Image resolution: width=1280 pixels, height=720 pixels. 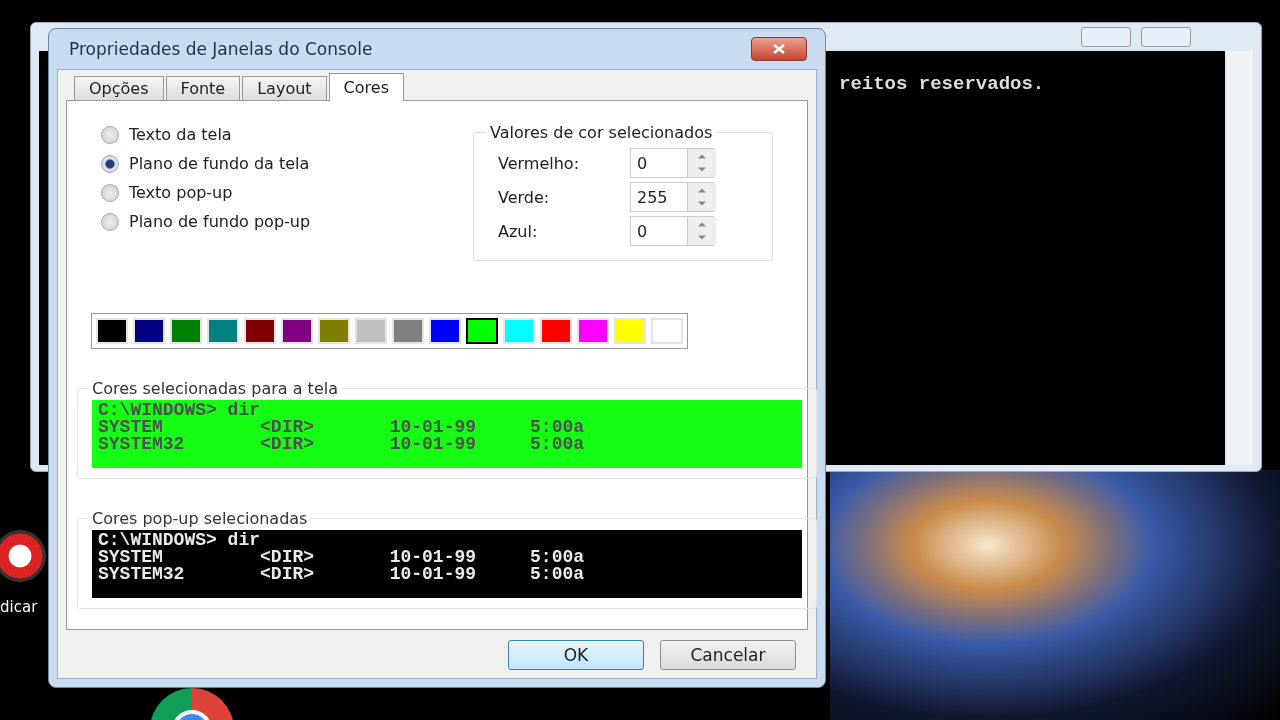 What do you see at coordinates (1166, 37) in the screenshot?
I see `maximize-button` at bounding box center [1166, 37].